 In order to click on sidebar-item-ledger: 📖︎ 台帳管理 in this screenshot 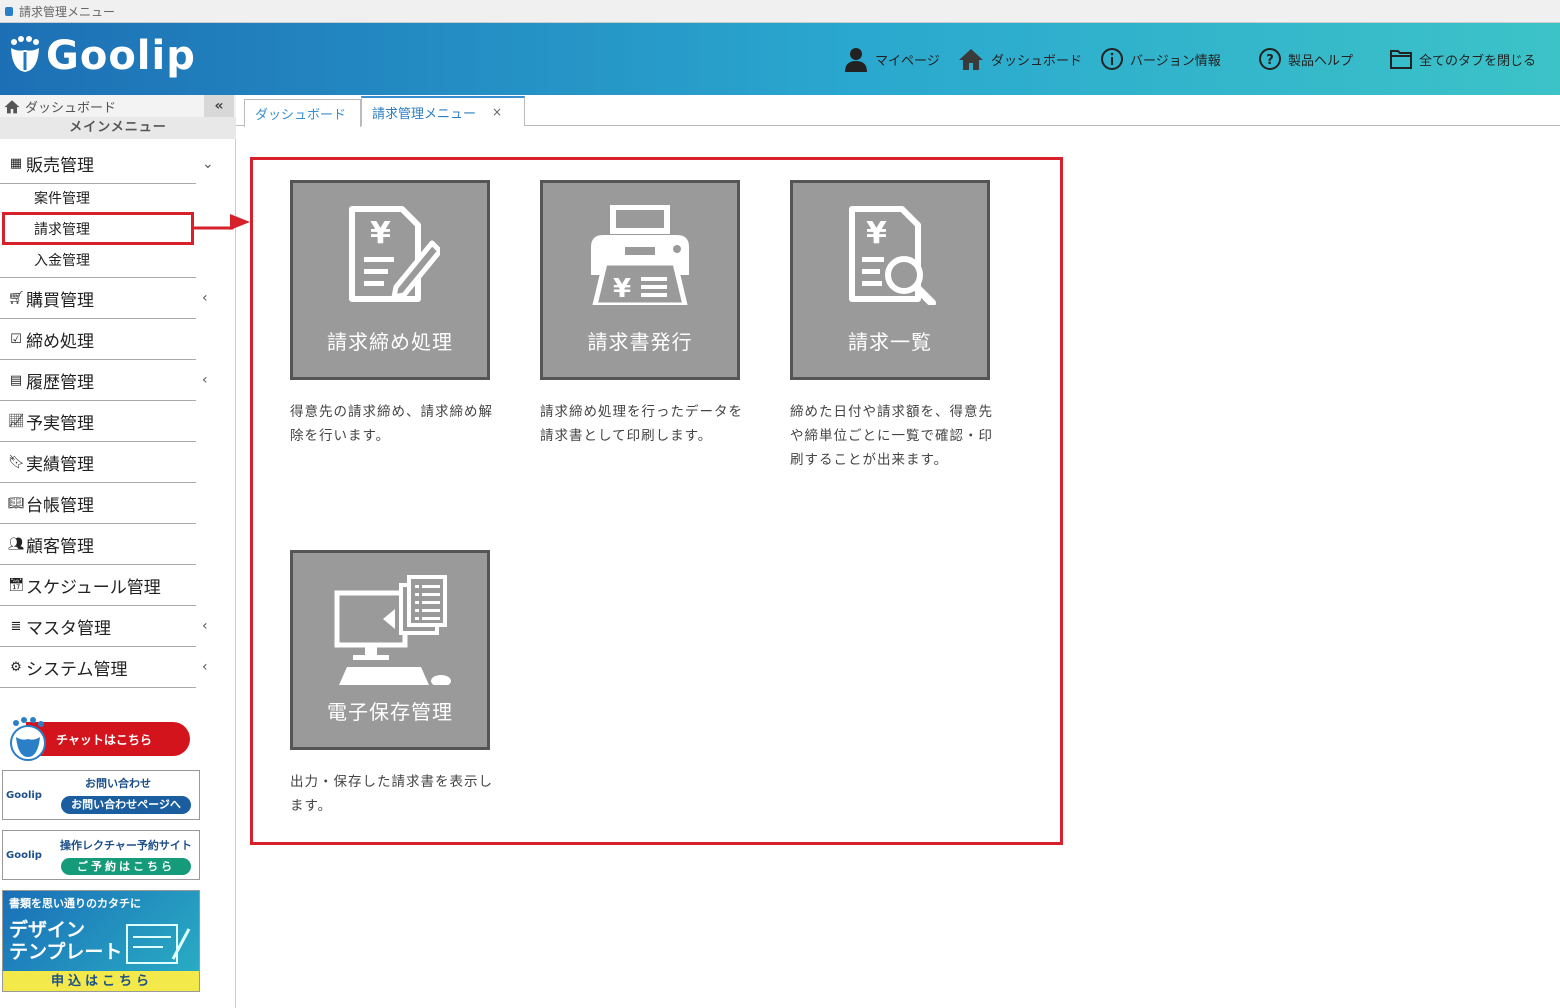, I will do `click(98, 503)`.